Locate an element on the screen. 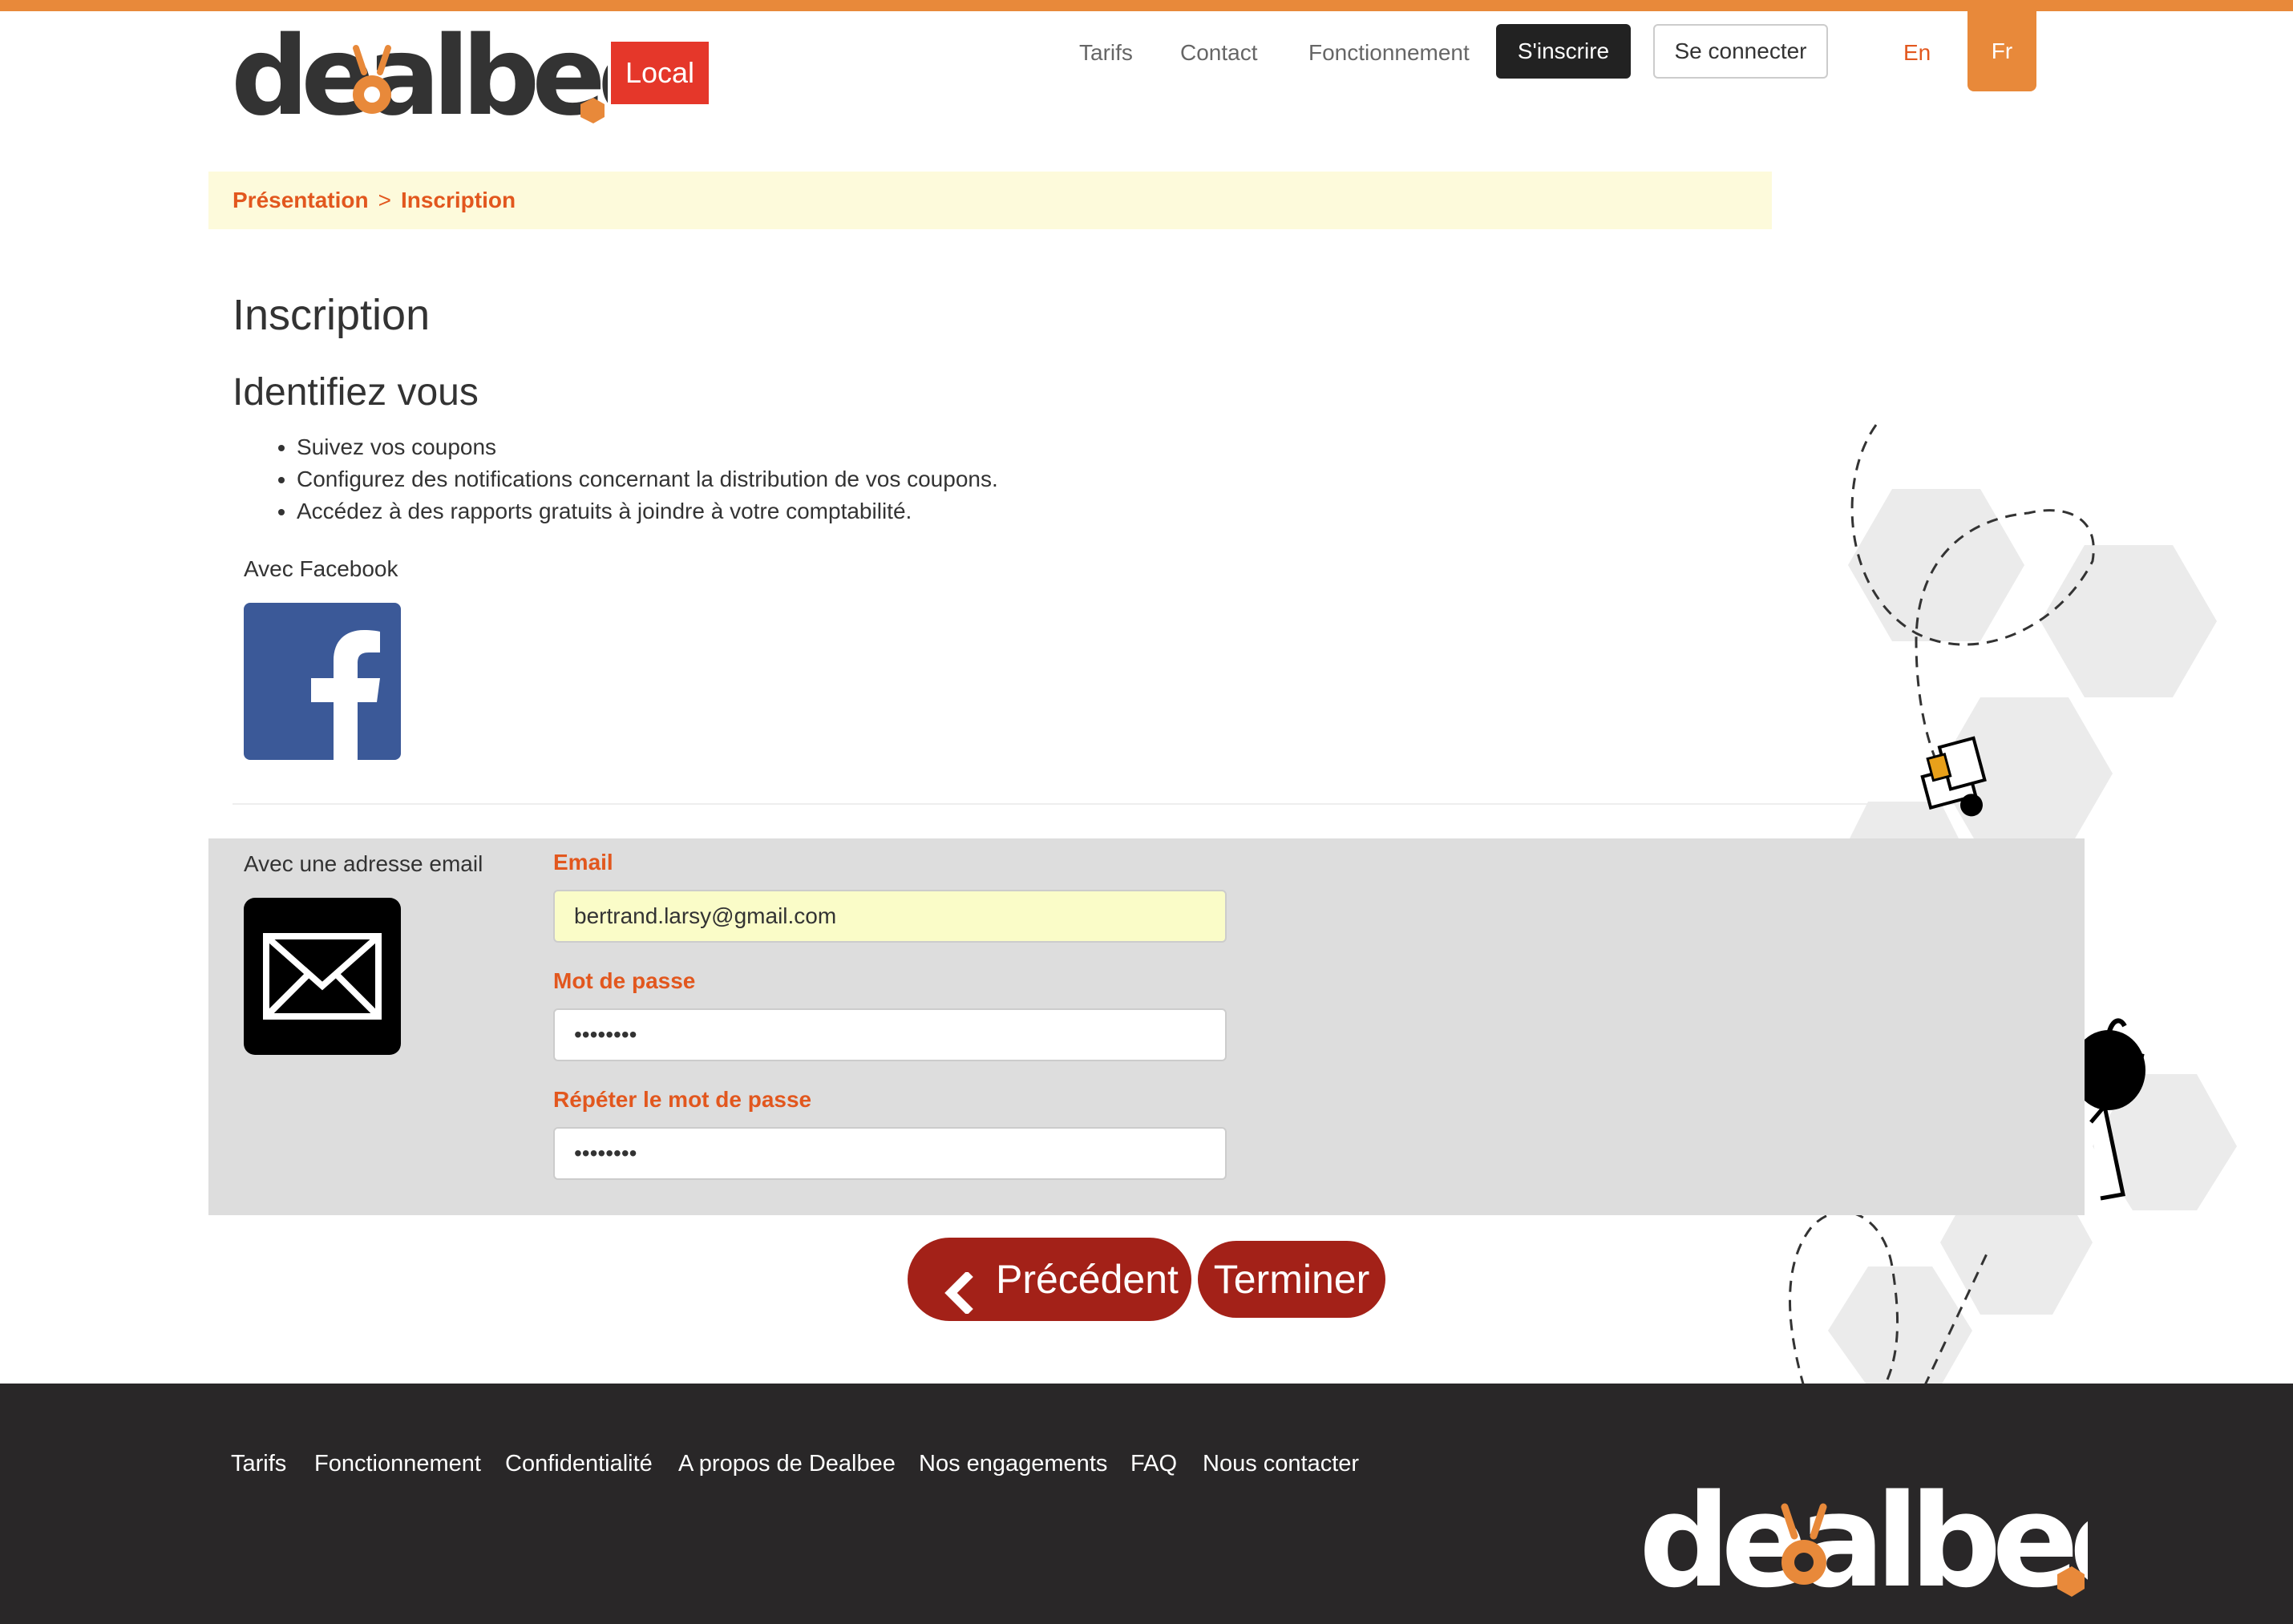 The image size is (2293, 1624). email-field is located at coordinates (890, 916).